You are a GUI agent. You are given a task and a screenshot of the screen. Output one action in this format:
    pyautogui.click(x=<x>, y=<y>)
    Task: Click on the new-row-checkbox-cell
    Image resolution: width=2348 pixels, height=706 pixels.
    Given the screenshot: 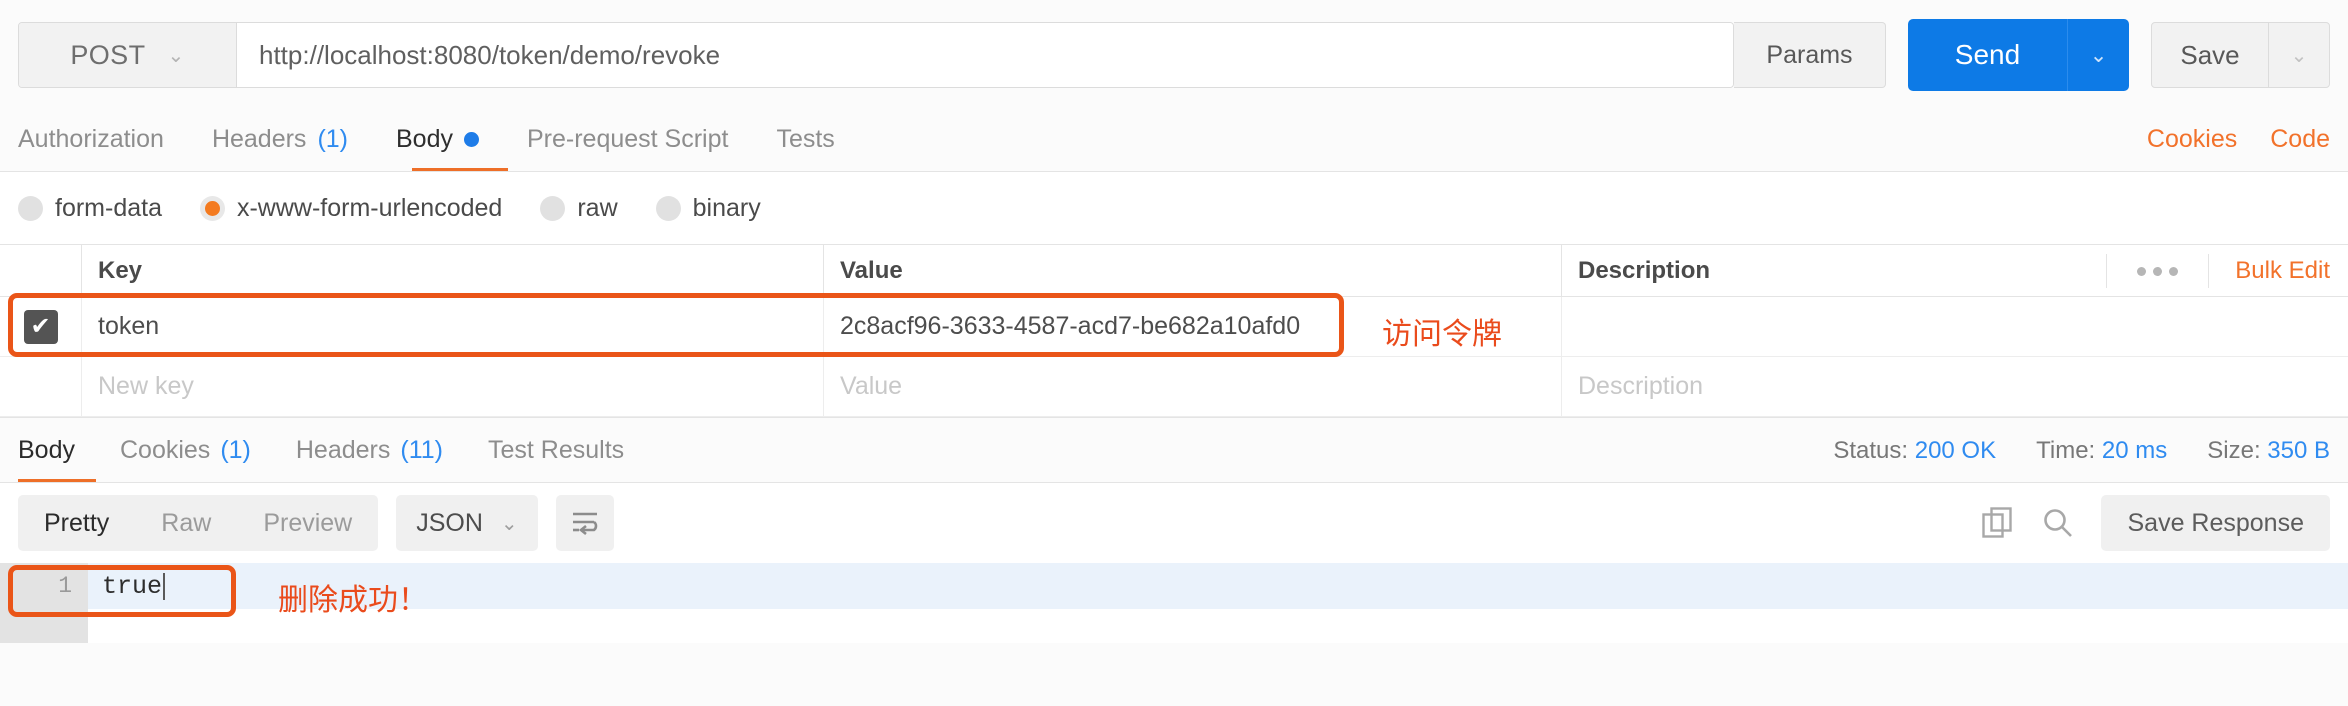 What is the action you would take?
    pyautogui.click(x=41, y=386)
    